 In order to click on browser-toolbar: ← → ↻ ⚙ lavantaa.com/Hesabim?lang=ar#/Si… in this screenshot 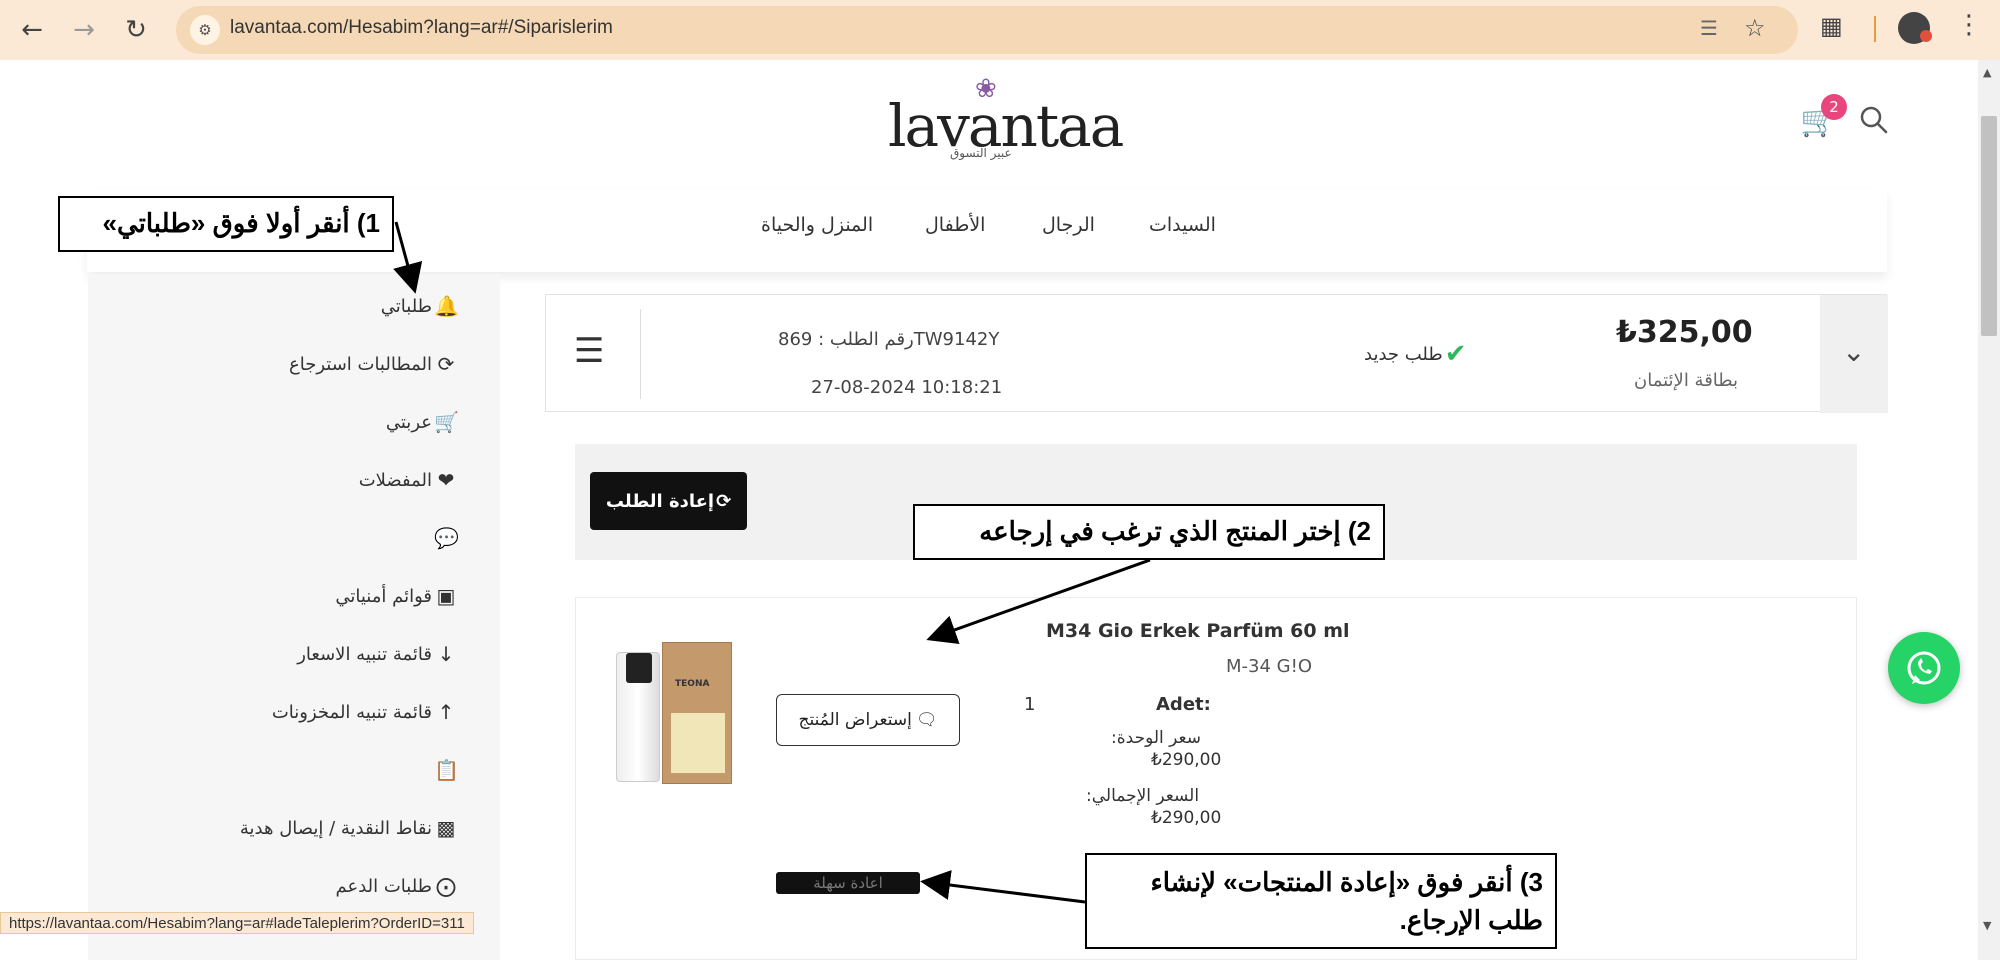, I will do `click(1000, 30)`.